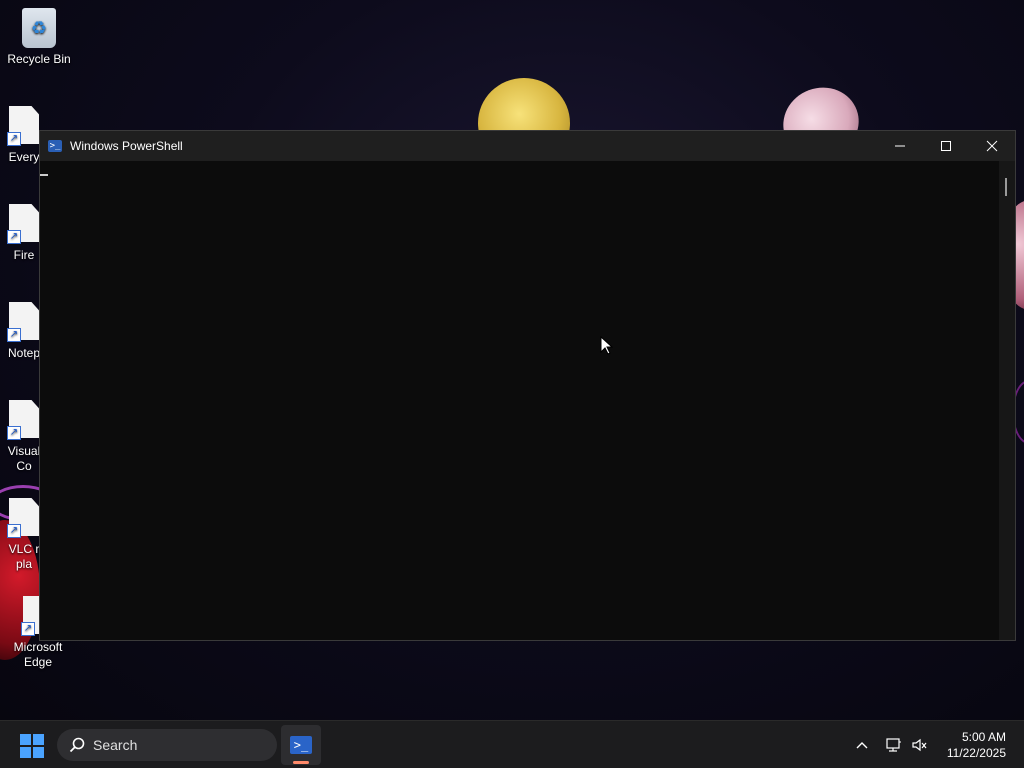  I want to click on window-title: Windows PowerShell, so click(126, 146).